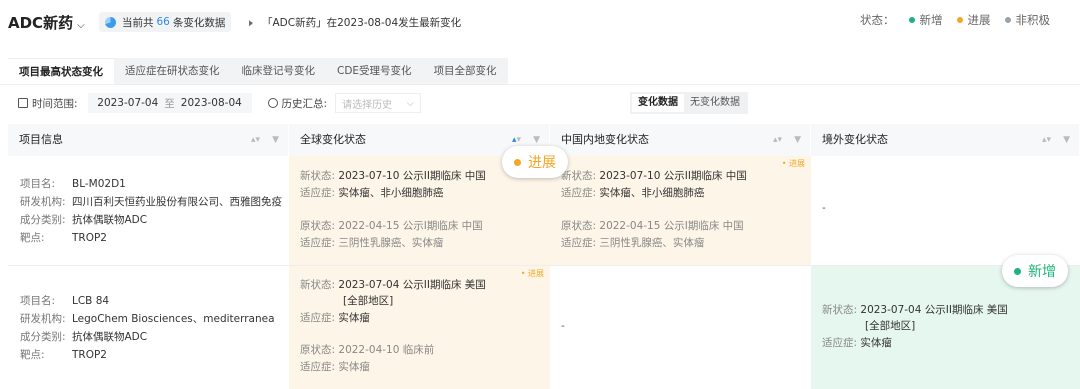  I want to click on overseas-status-cell: -, so click(945, 210).